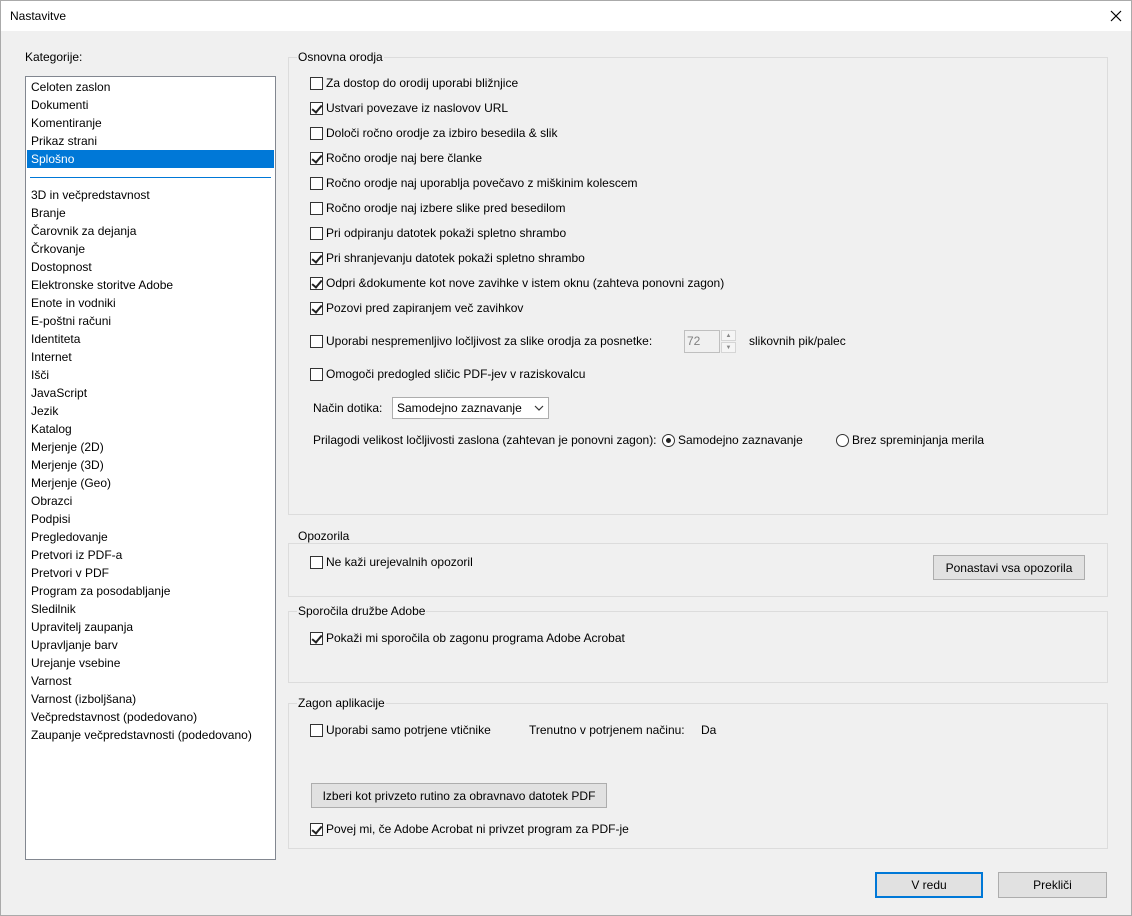 This screenshot has width=1132, height=916. I want to click on scaling-none-option: Brez spreminjanja merila, so click(910, 440).